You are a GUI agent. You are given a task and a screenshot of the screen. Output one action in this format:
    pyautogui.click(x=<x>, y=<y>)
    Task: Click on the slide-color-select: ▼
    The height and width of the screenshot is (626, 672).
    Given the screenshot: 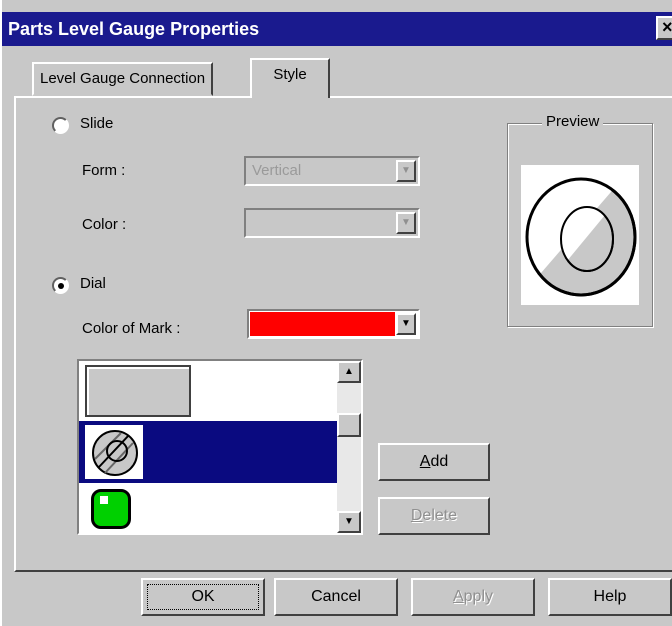 What is the action you would take?
    pyautogui.click(x=332, y=223)
    